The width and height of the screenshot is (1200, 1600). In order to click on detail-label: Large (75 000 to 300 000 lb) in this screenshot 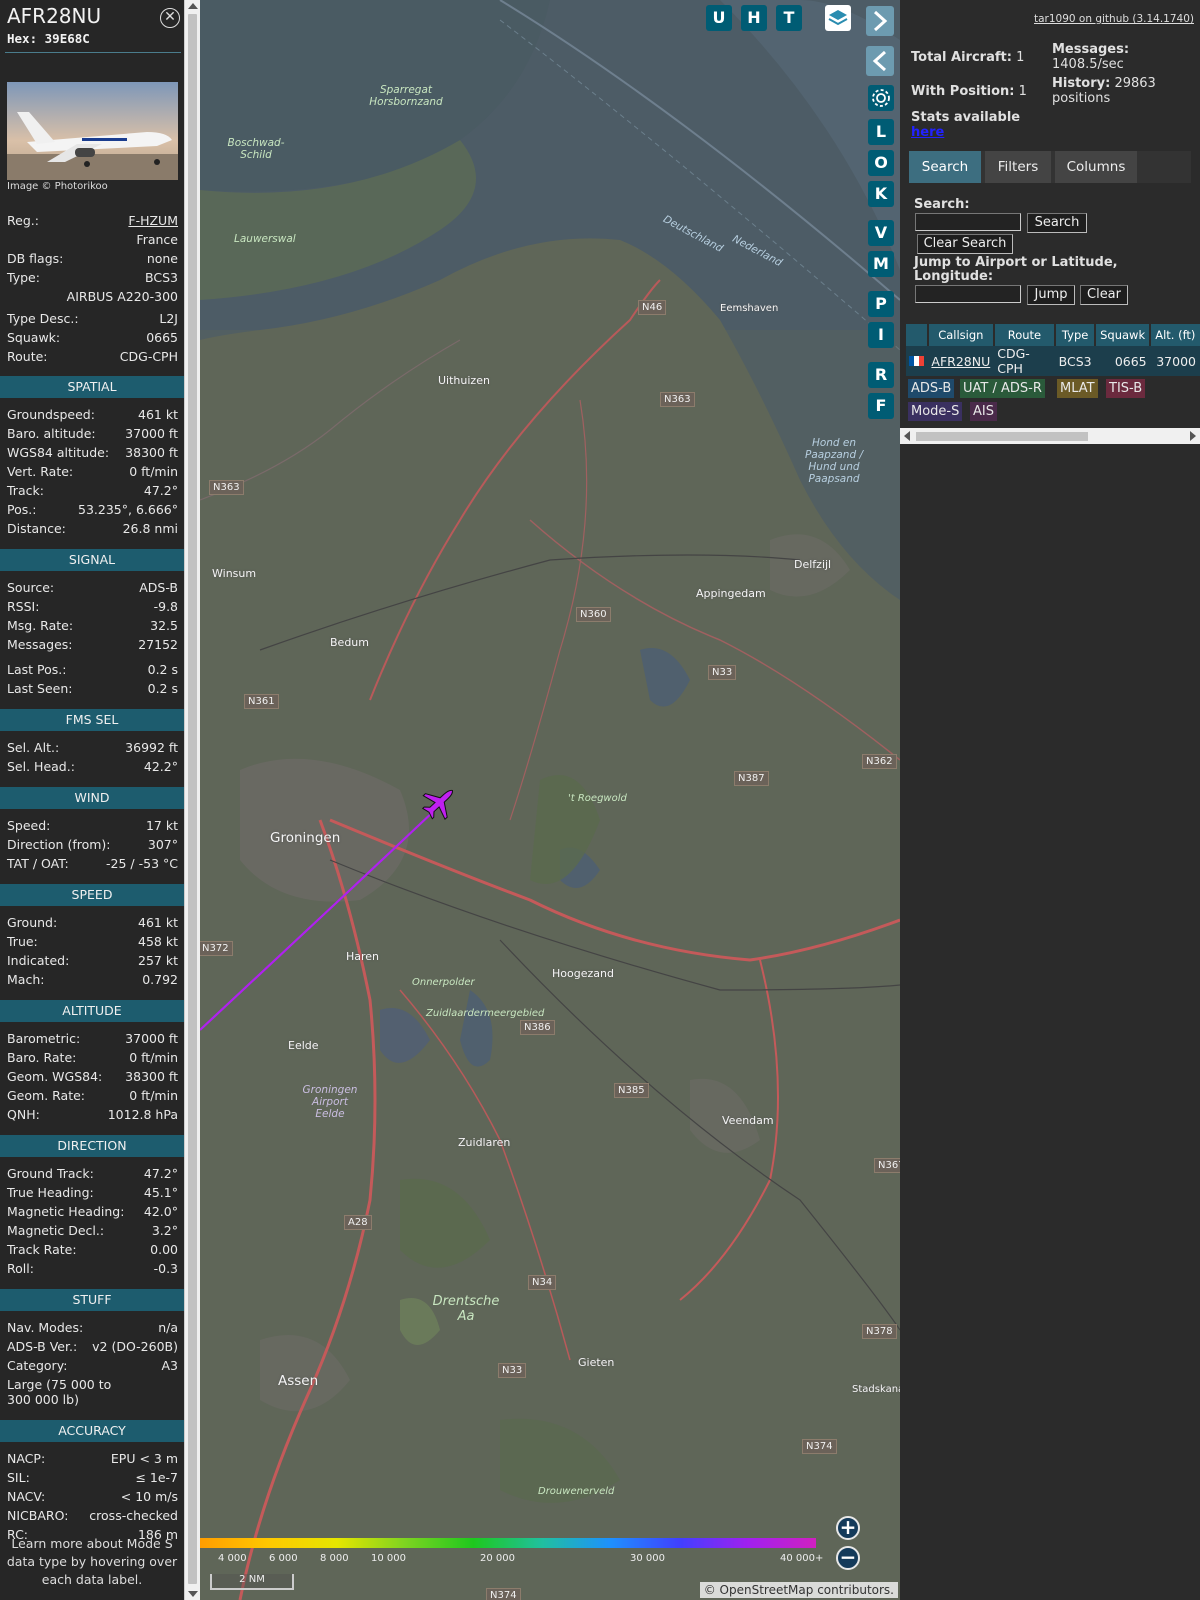, I will do `click(72, 1392)`.